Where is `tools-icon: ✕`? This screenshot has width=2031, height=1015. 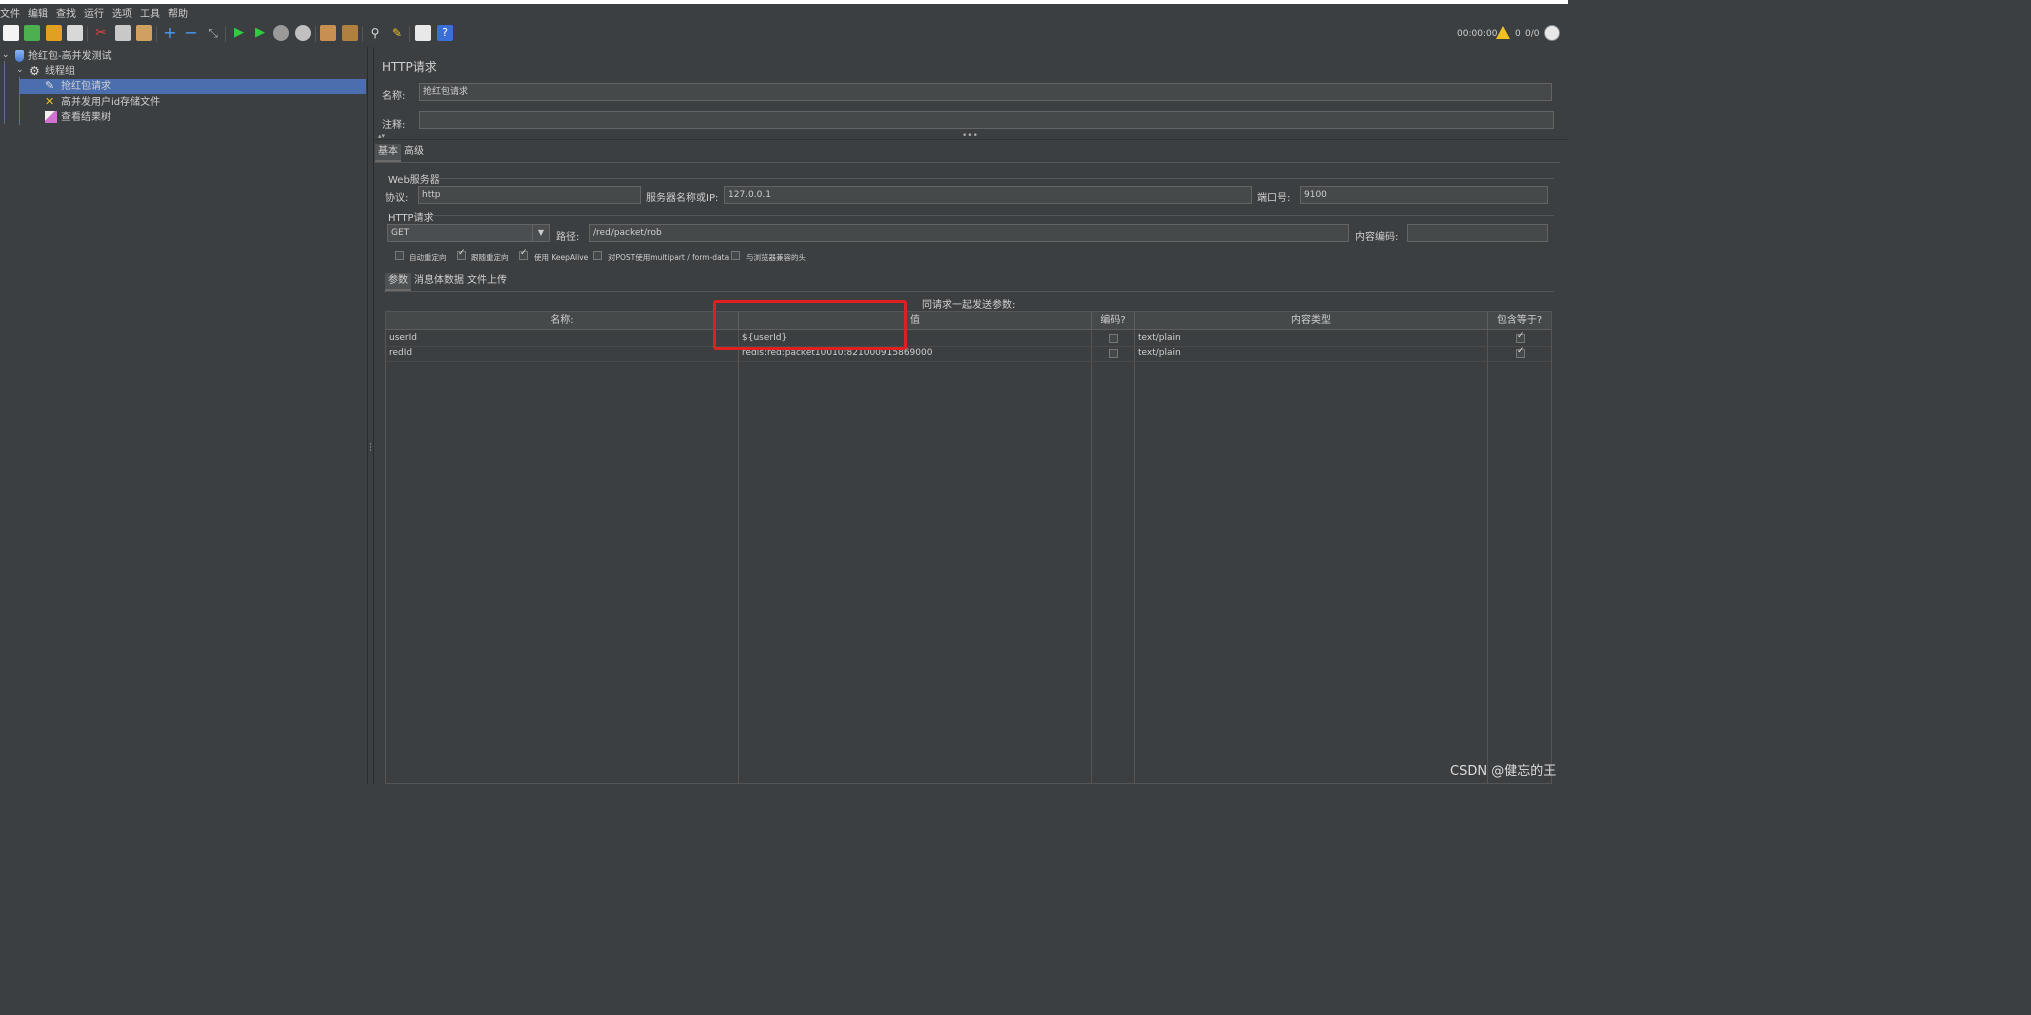 tools-icon: ✕ is located at coordinates (50, 101).